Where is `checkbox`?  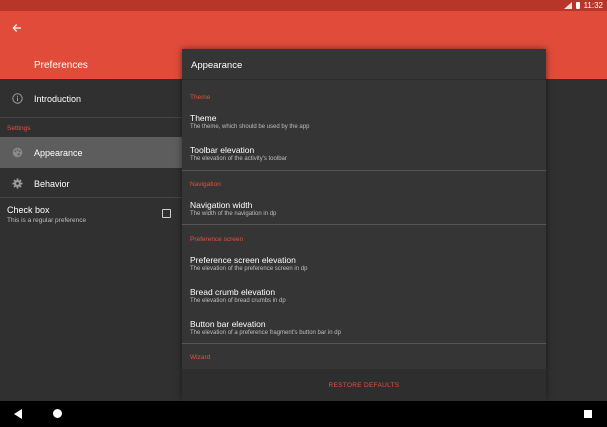 checkbox is located at coordinates (166, 213).